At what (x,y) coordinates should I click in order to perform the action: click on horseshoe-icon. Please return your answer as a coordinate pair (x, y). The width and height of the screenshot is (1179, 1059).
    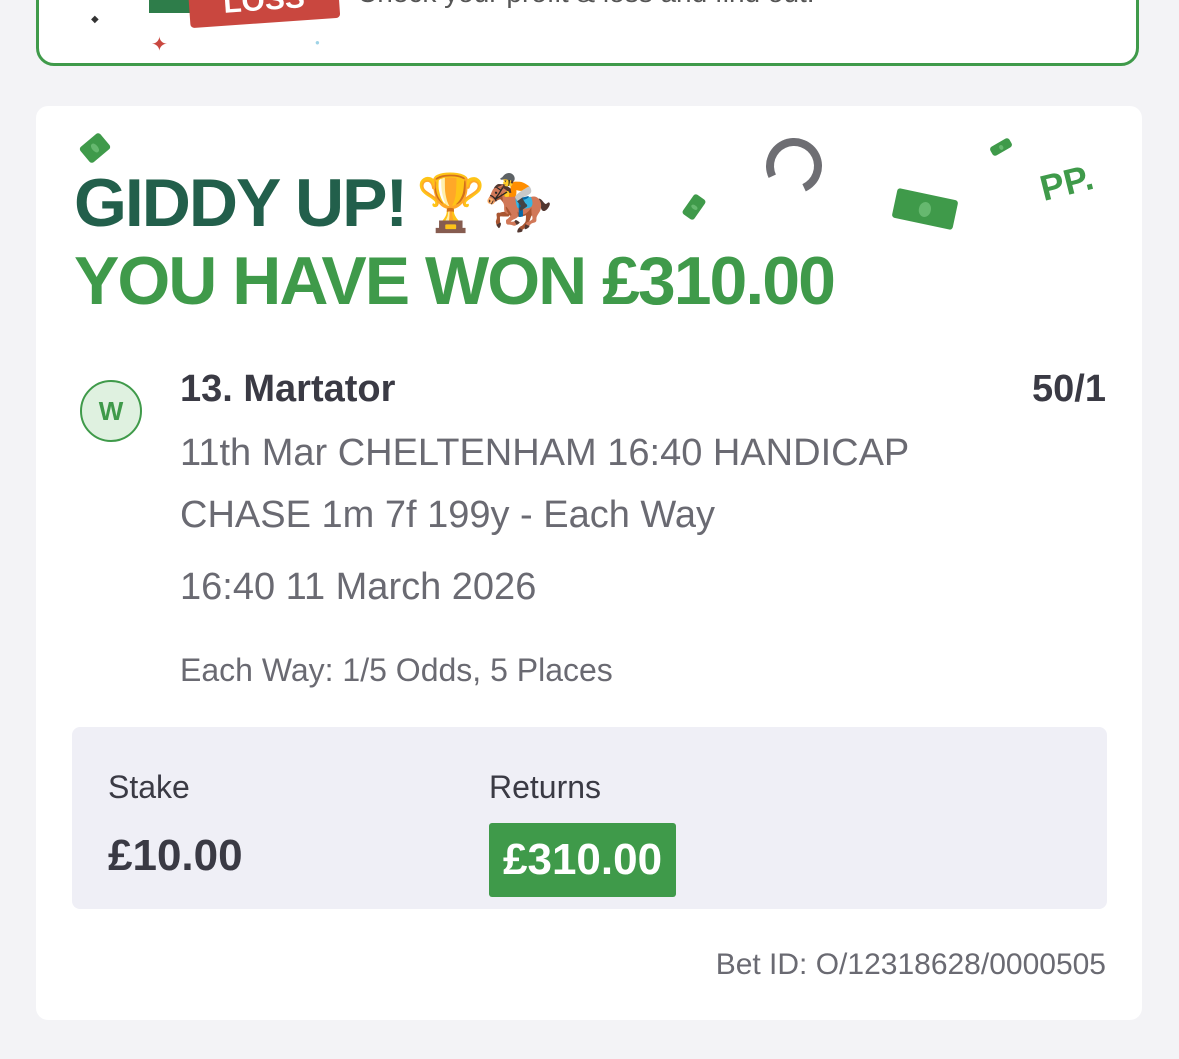
    Looking at the image, I should click on (794, 166).